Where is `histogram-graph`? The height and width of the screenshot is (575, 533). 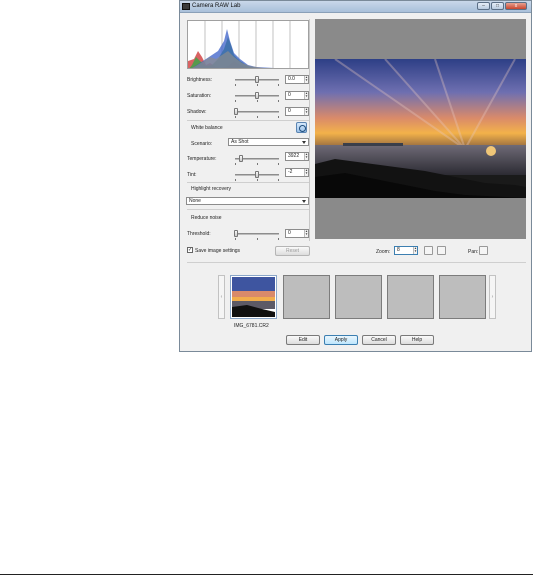 histogram-graph is located at coordinates (239, 44).